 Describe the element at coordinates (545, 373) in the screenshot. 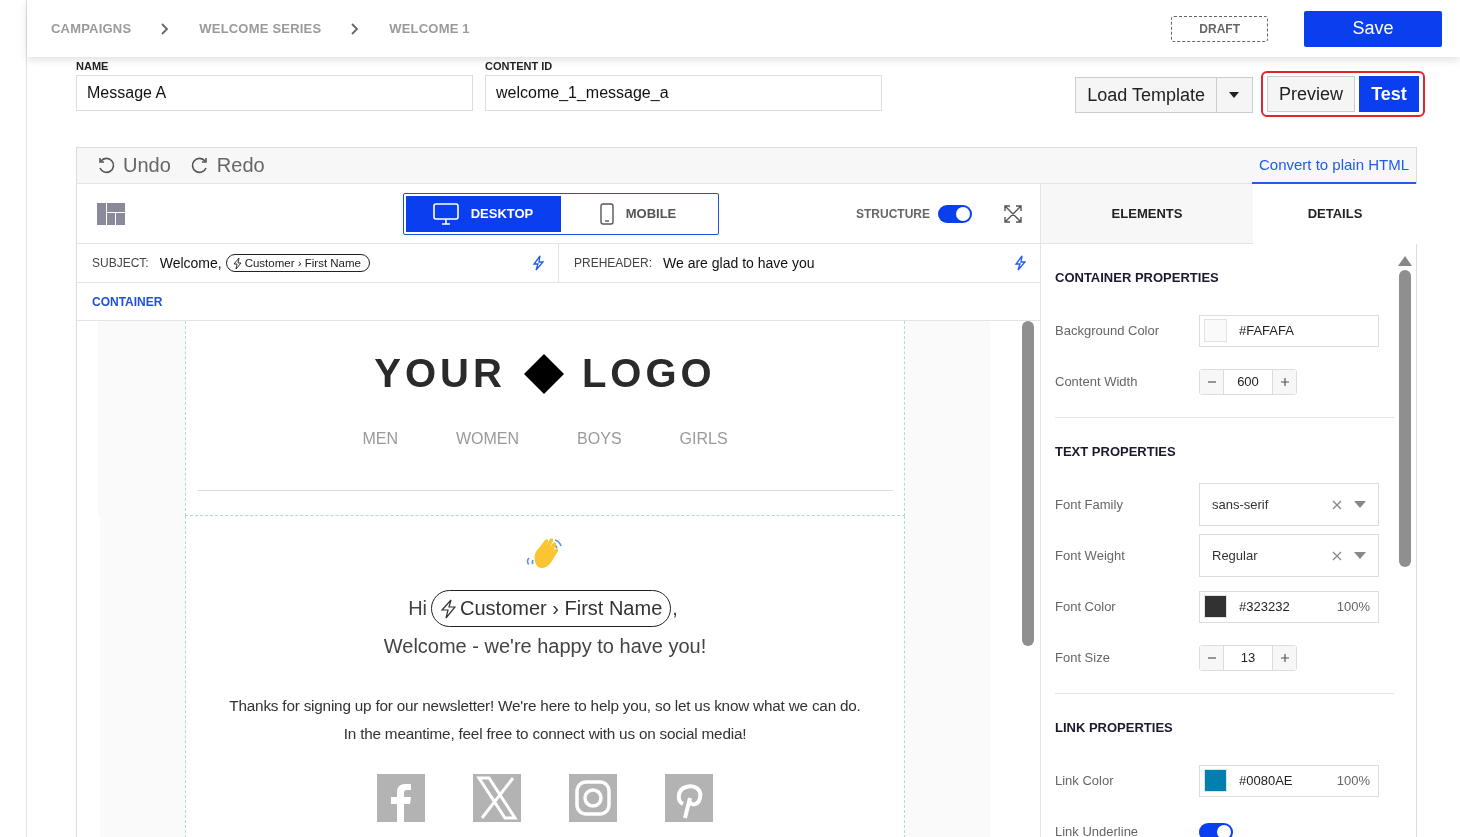

I see `logo: YOUR LOGO` at that location.